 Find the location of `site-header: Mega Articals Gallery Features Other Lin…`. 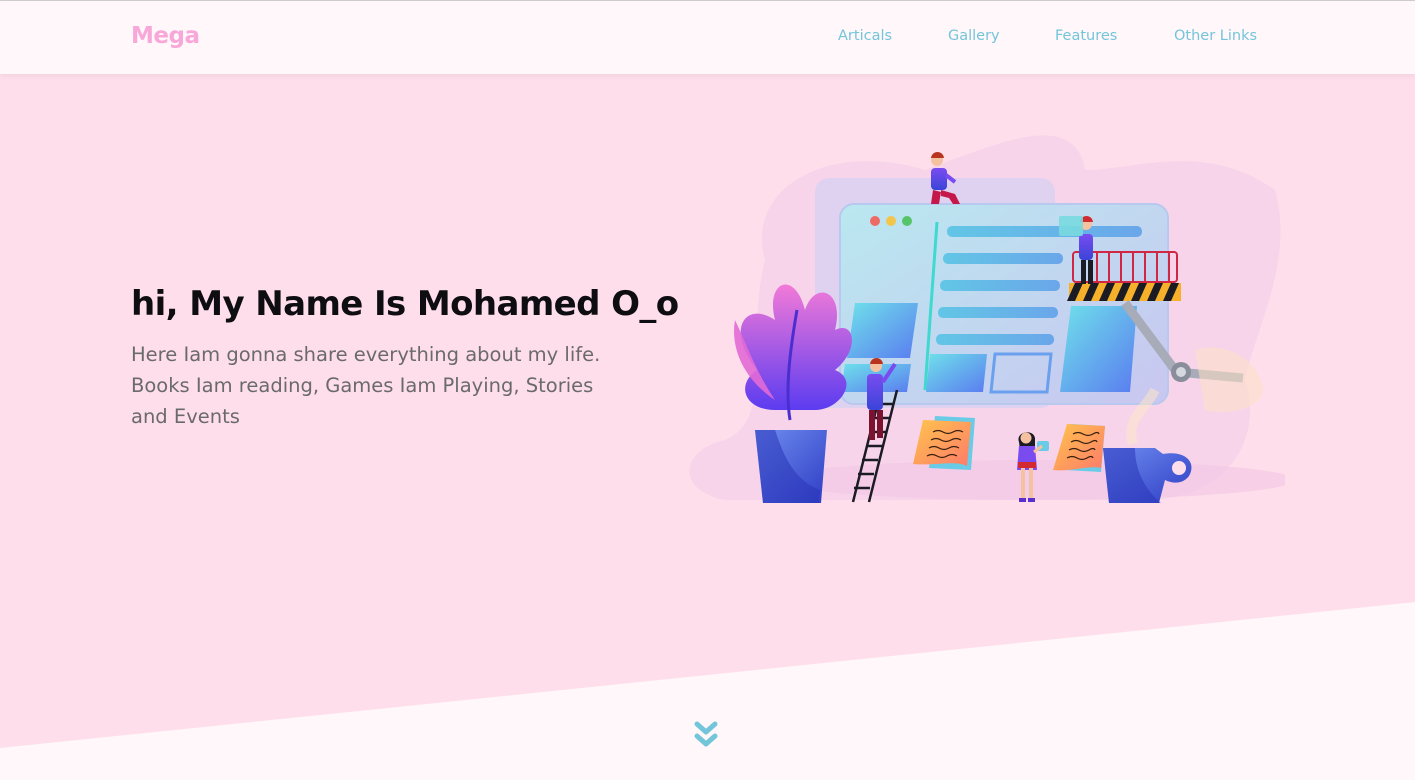

site-header: Mega Articals Gallery Features Other Lin… is located at coordinates (707, 37).